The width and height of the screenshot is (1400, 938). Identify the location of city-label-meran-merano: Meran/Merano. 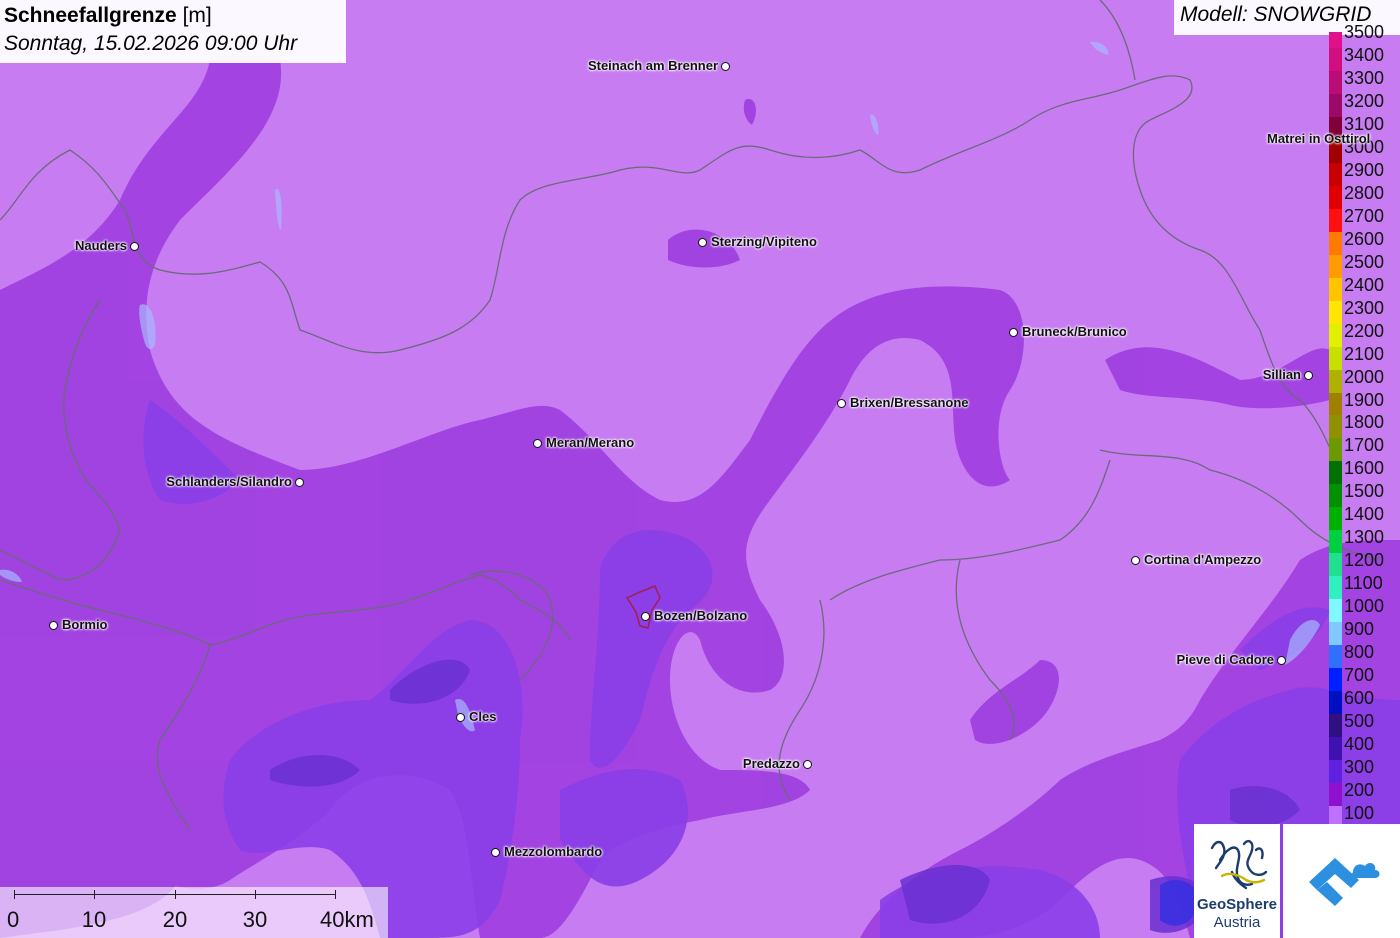
(590, 442).